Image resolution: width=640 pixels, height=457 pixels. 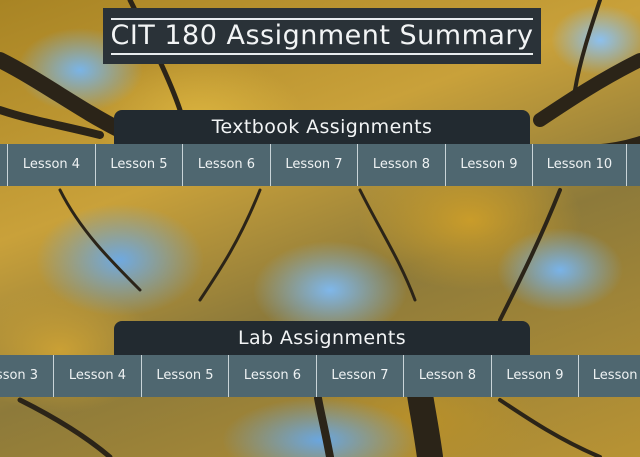 I want to click on lab-tab-lesson-4: Lesson 4, so click(x=98, y=376).